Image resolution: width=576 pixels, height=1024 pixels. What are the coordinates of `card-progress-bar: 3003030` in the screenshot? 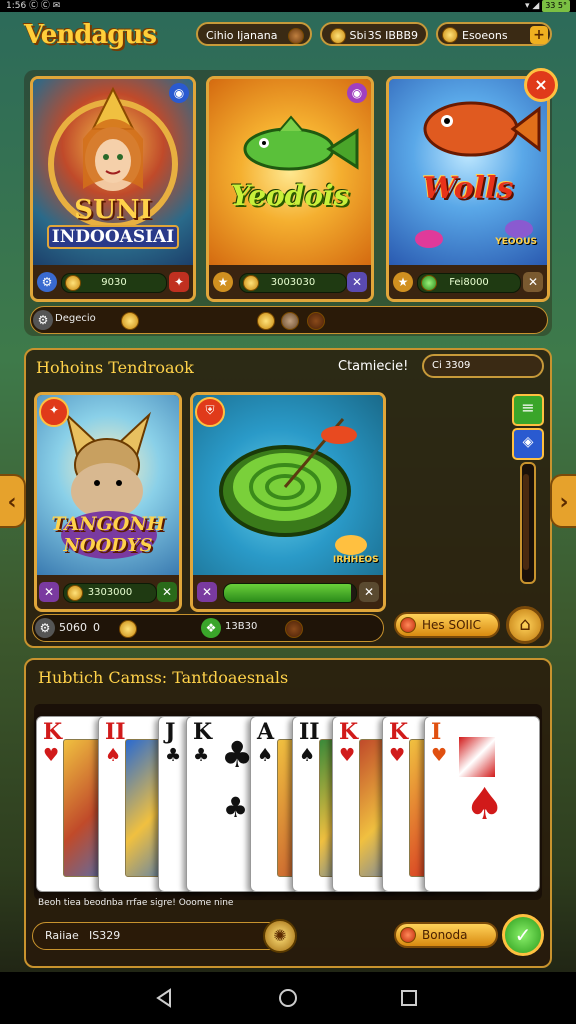 It's located at (293, 283).